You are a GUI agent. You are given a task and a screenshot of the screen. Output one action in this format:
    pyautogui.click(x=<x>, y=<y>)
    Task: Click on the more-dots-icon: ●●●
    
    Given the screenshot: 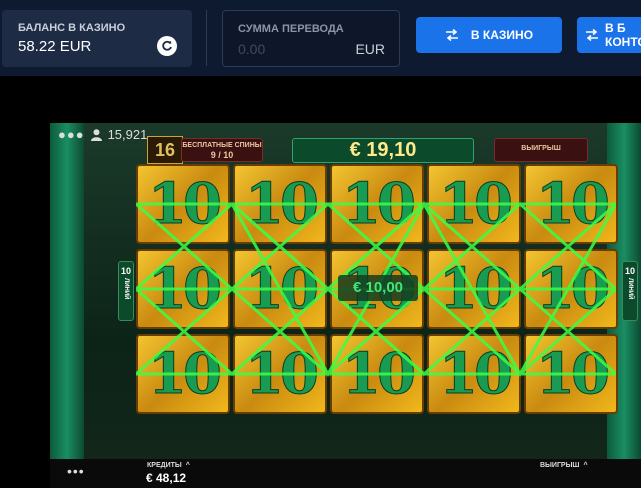 What is the action you would take?
    pyautogui.click(x=71, y=134)
    